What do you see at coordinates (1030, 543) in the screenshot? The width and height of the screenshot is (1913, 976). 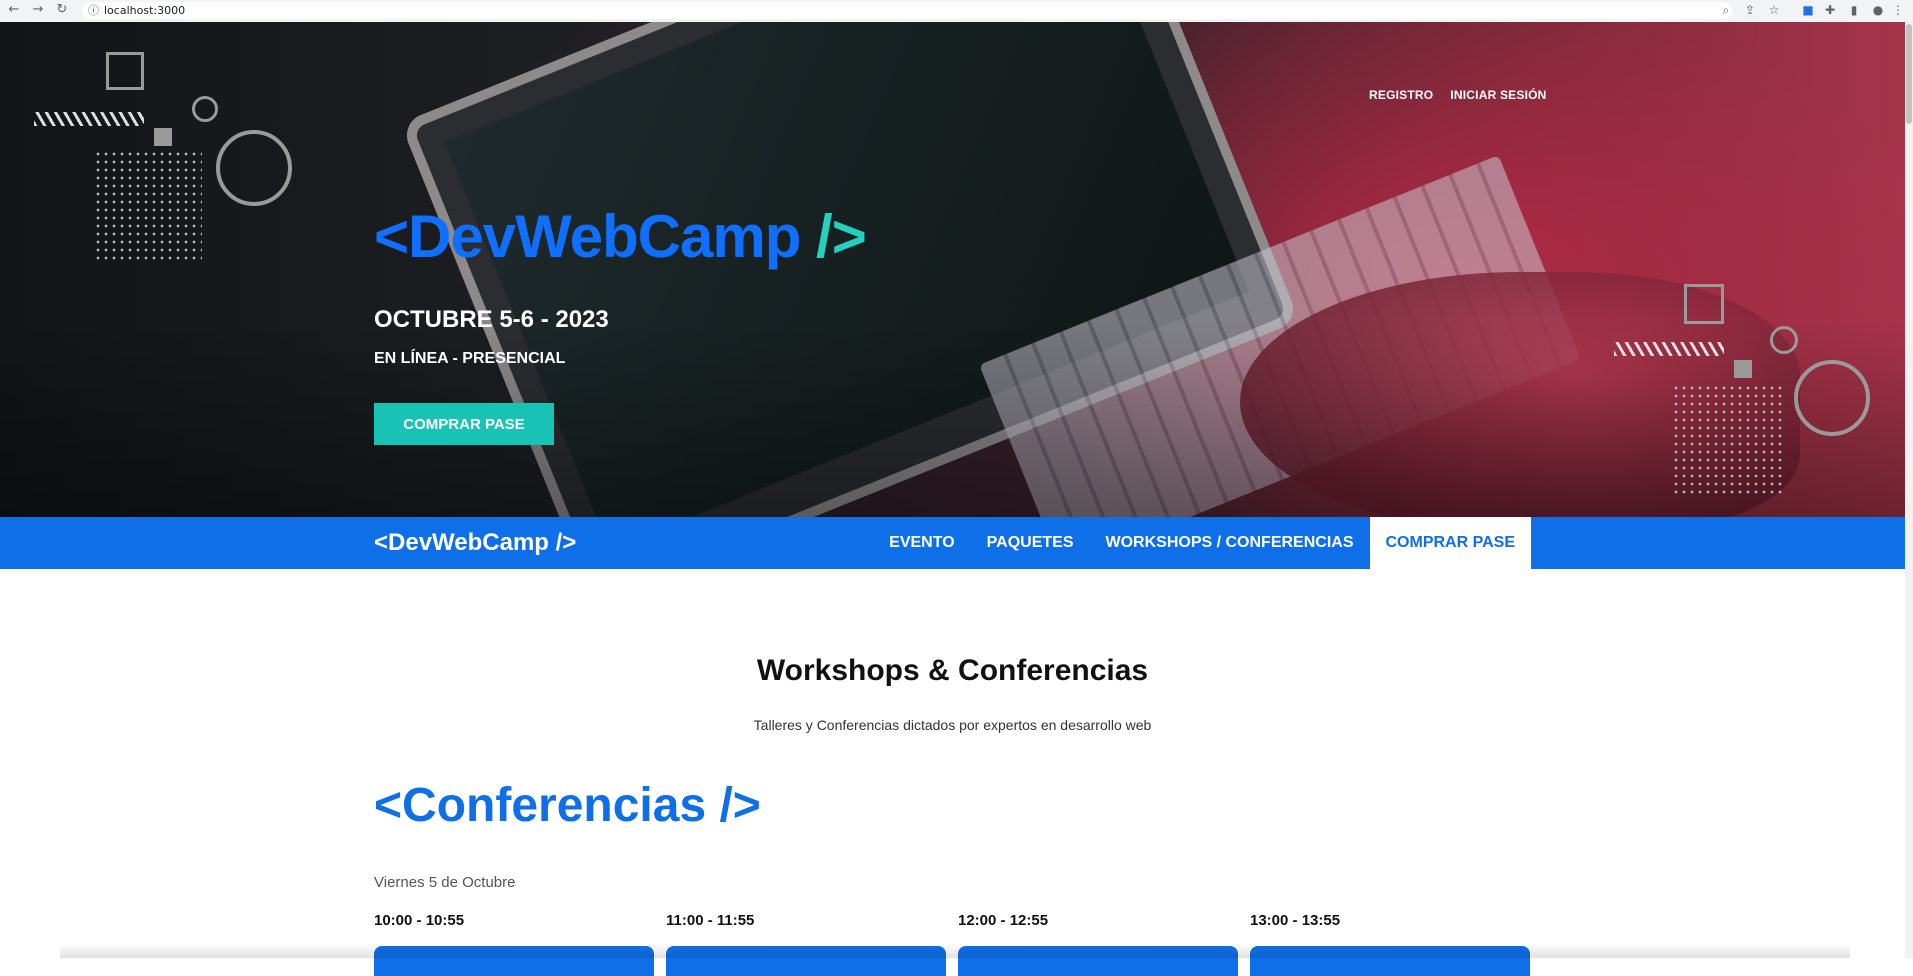 I see `nav-item-paquetes: PAQUETES` at bounding box center [1030, 543].